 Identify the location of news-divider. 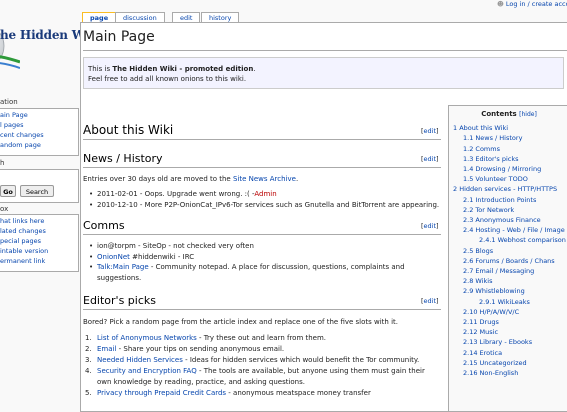
(262, 167).